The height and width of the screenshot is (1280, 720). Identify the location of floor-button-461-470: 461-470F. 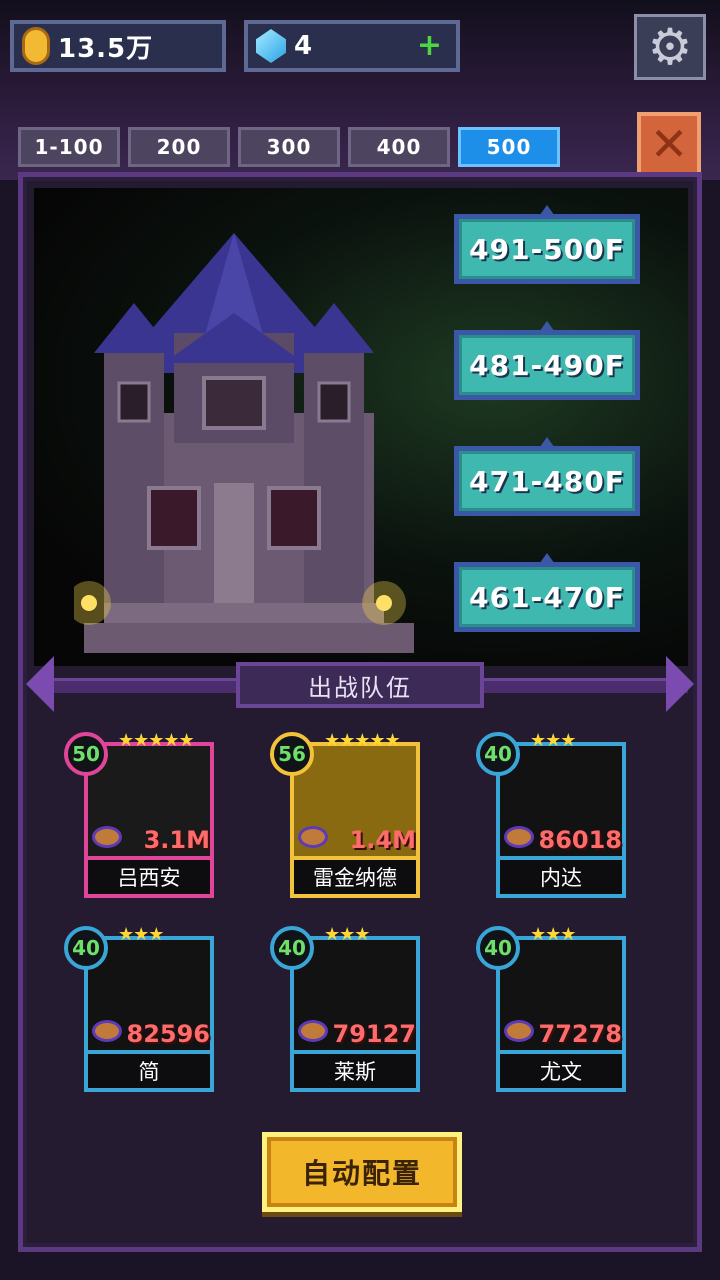
(547, 597).